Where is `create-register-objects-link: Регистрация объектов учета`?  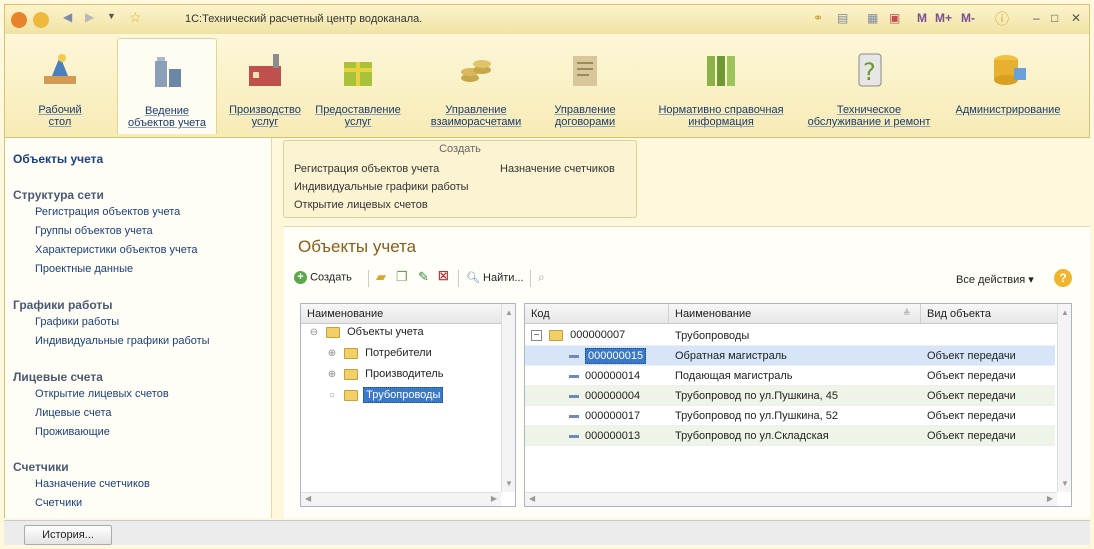 create-register-objects-link: Регистрация объектов учета is located at coordinates (366, 169).